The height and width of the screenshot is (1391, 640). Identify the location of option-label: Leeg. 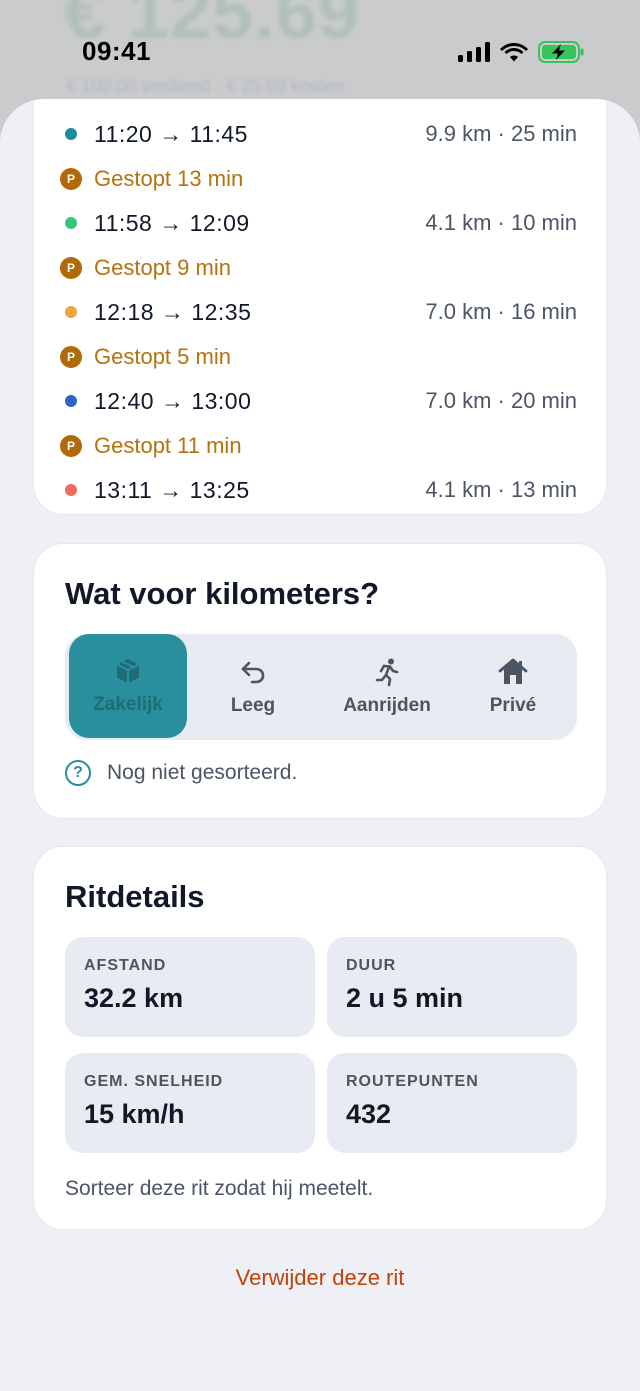
(253, 705).